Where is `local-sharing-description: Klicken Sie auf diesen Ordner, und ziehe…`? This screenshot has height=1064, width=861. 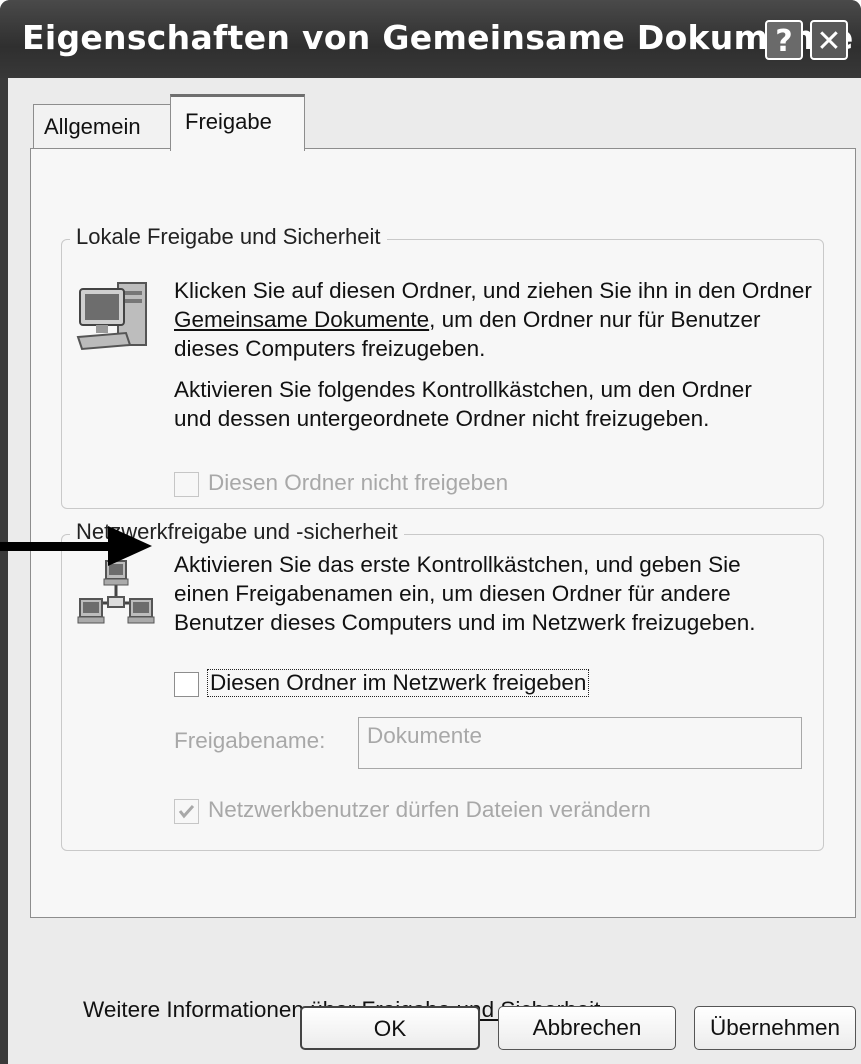
local-sharing-description: Klicken Sie auf diesen Ordner, und ziehe… is located at coordinates (494, 319).